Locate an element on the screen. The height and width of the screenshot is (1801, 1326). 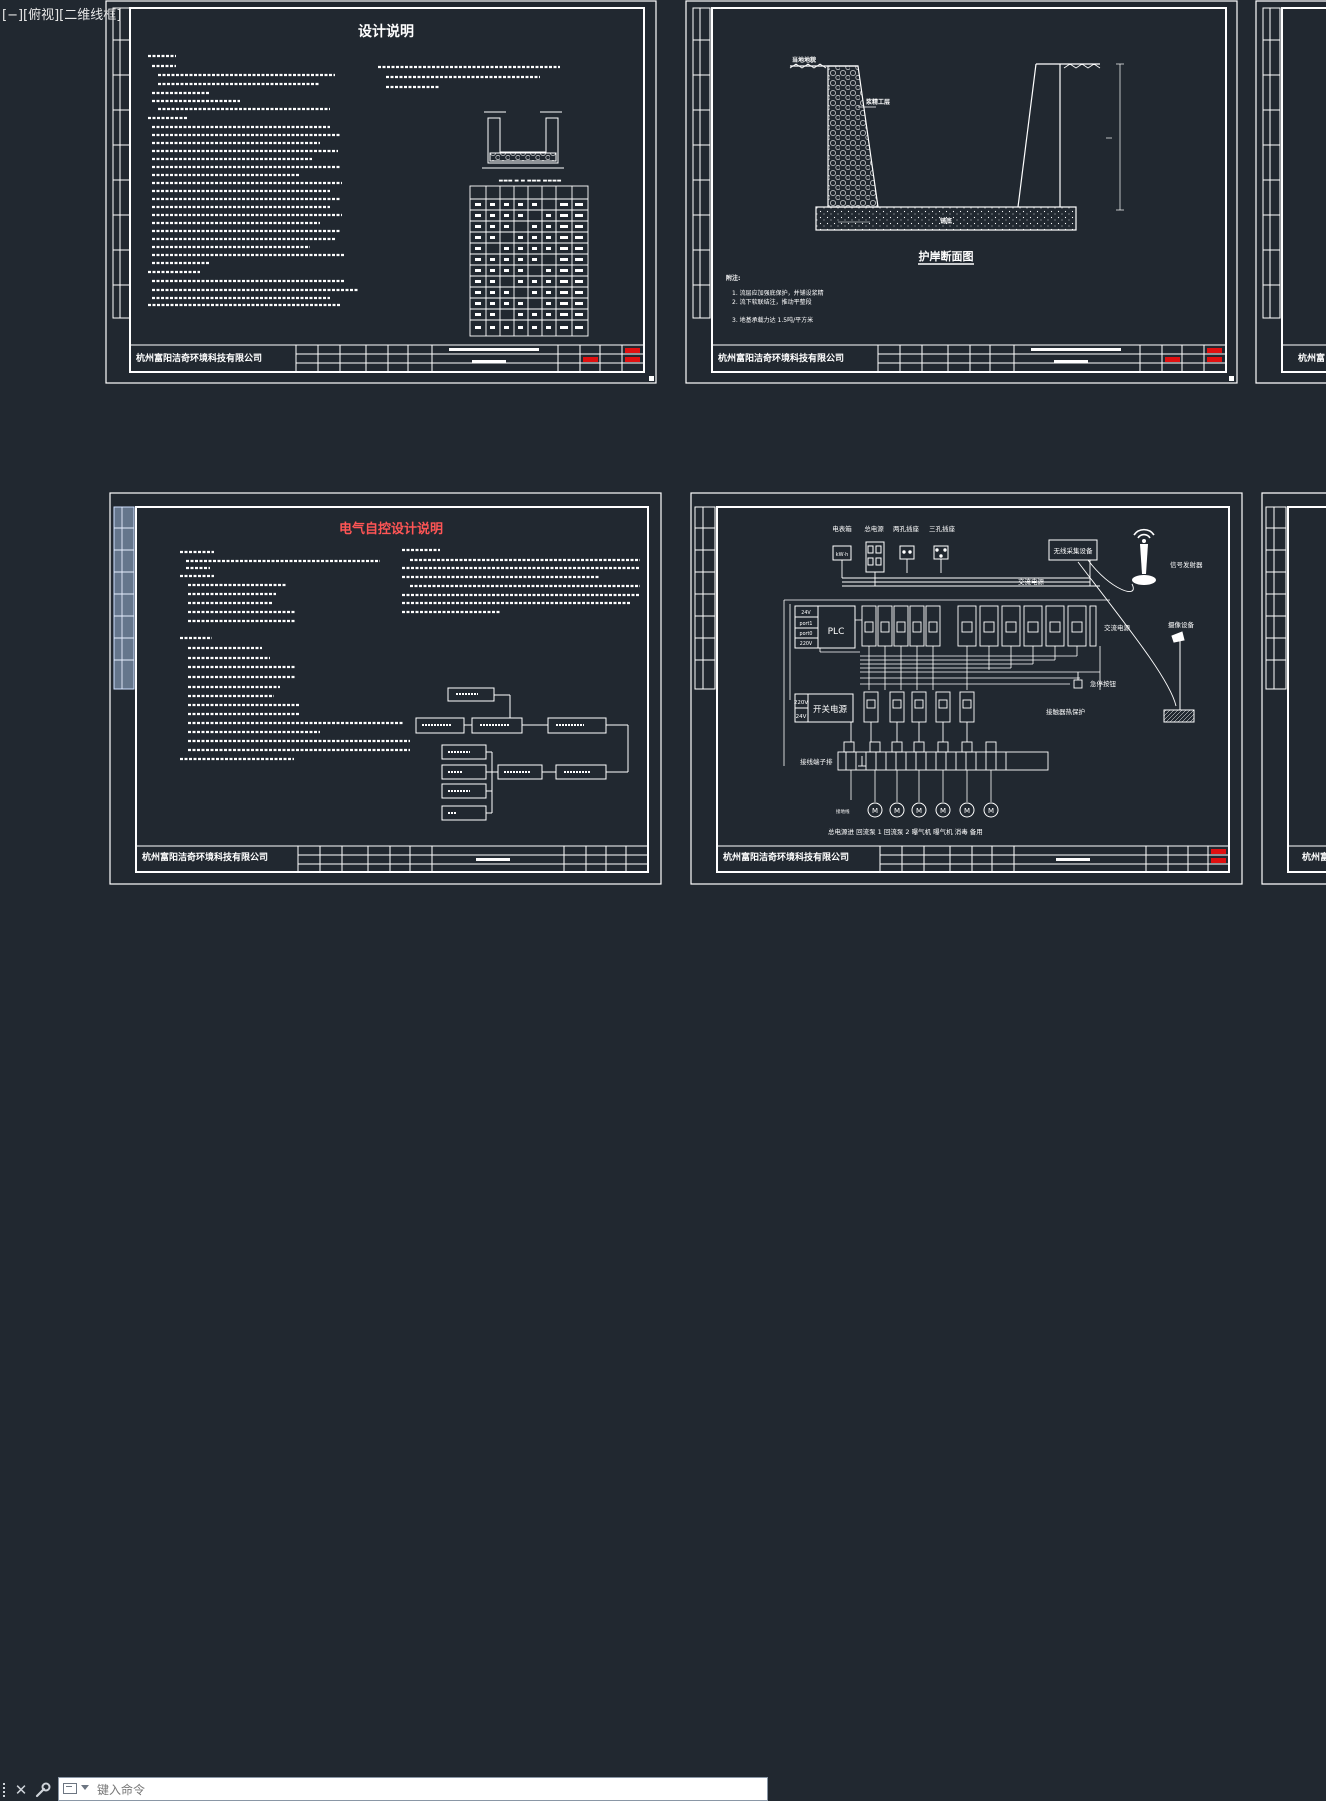
sheet4-drawing-number is located at coordinates (493, 859).